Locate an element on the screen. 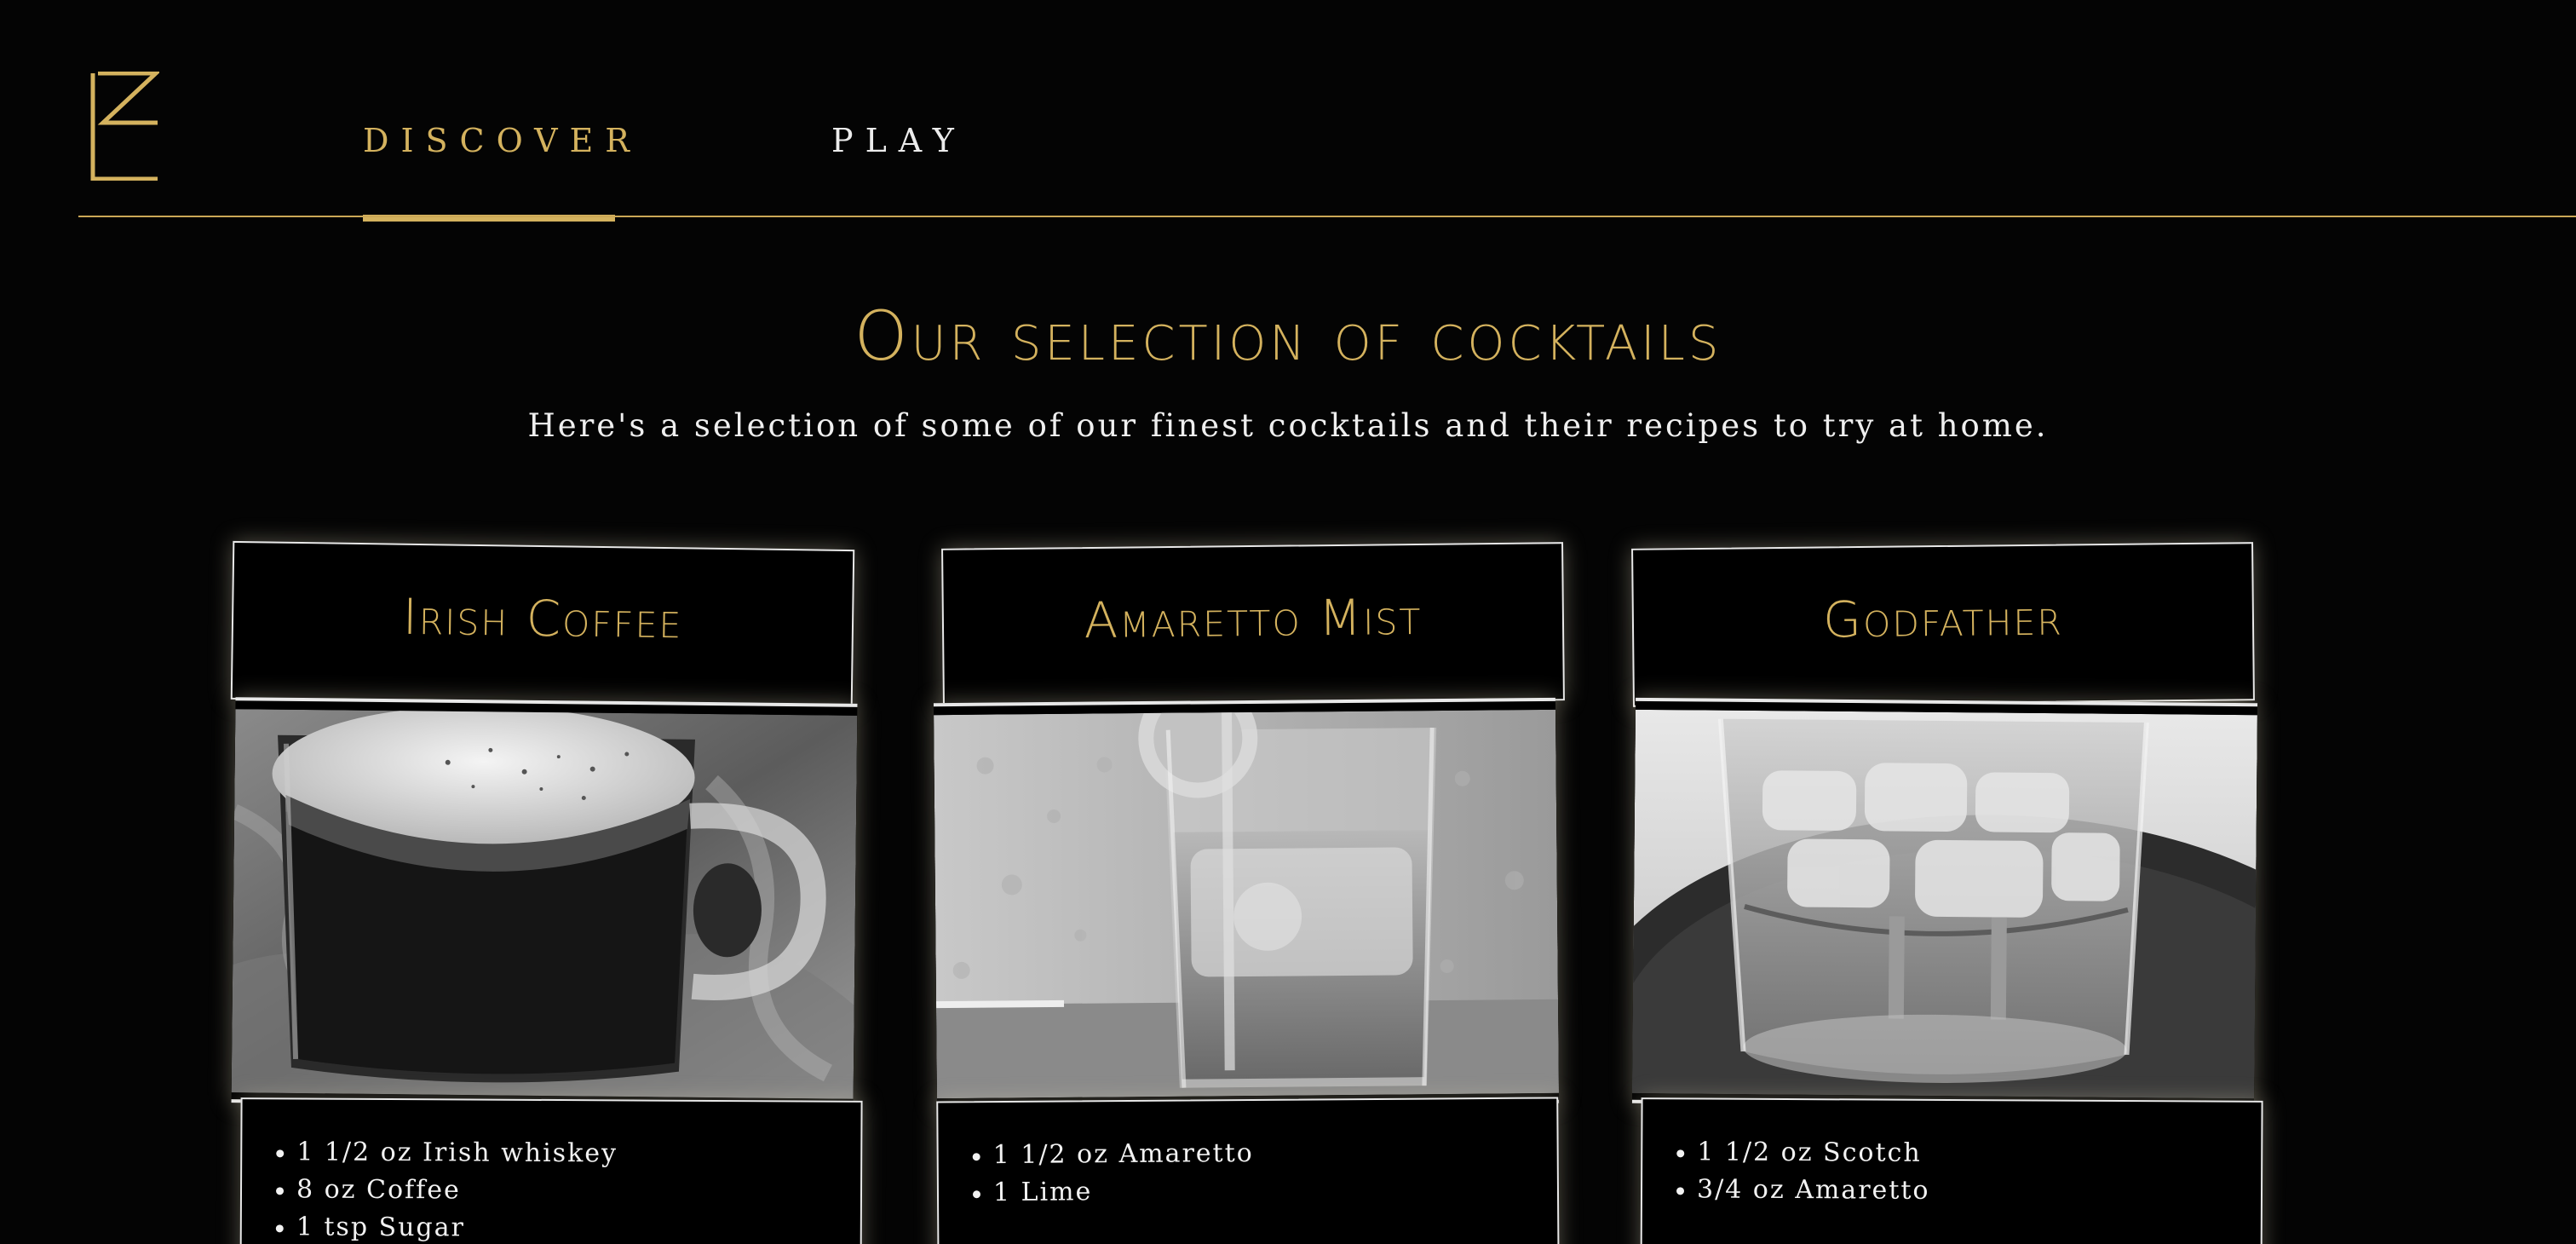 This screenshot has width=2576, height=1244. list-item: 1 1/2 oz Irish whiskey is located at coordinates (447, 1153).